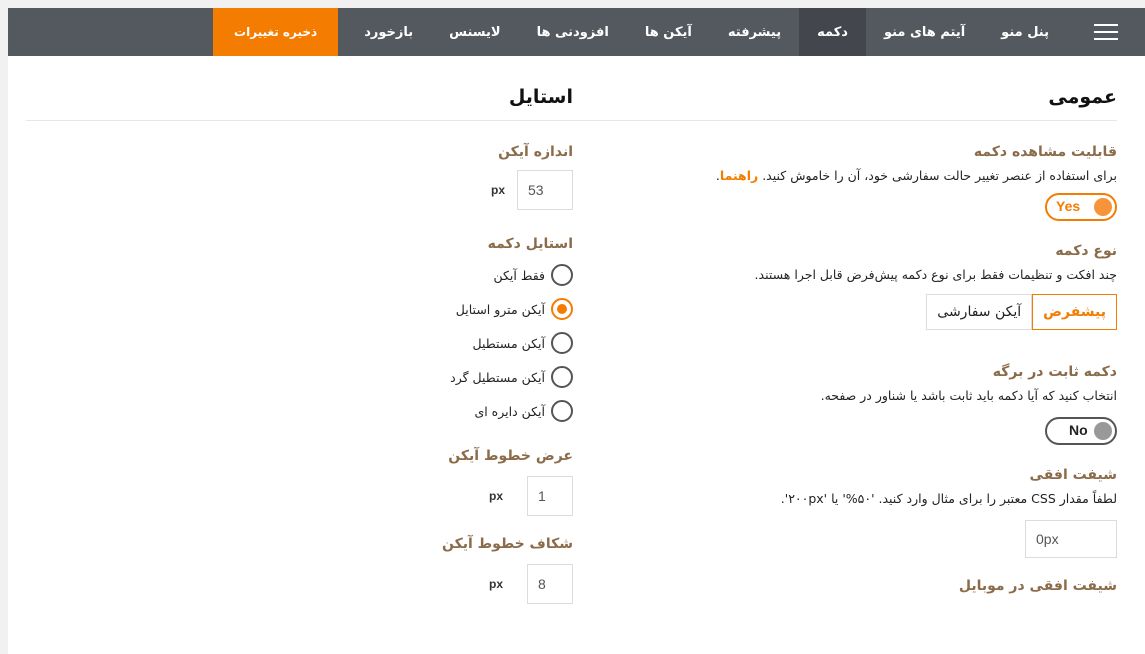 This screenshot has width=1145, height=654. I want to click on radio-label: آیکن مترو استایل, so click(500, 309).